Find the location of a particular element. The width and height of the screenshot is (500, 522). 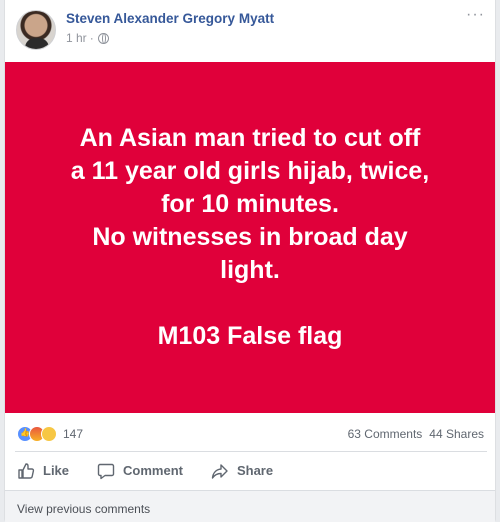

post-text-line: No witnesses in broad day is located at coordinates (250, 237).